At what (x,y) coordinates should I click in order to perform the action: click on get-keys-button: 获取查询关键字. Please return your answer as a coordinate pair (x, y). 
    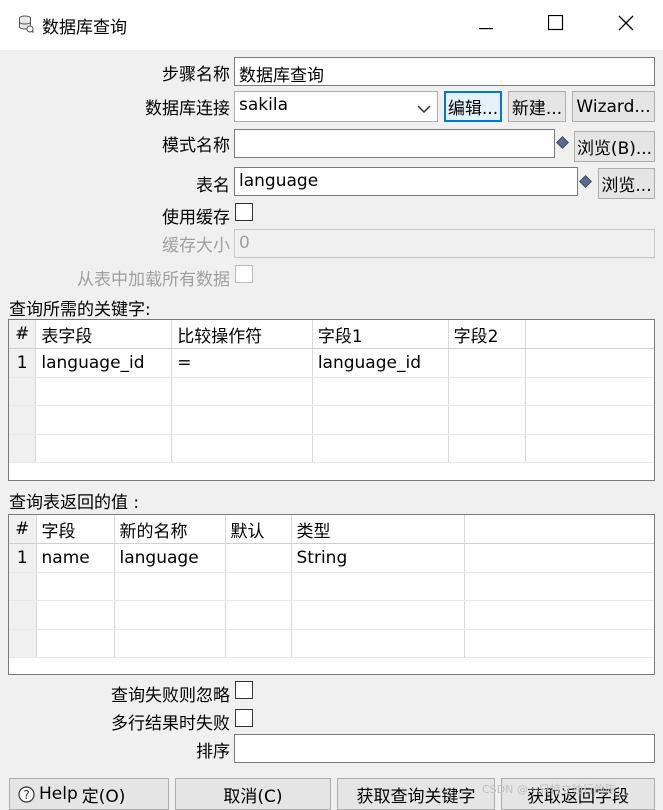
    Looking at the image, I should click on (416, 794).